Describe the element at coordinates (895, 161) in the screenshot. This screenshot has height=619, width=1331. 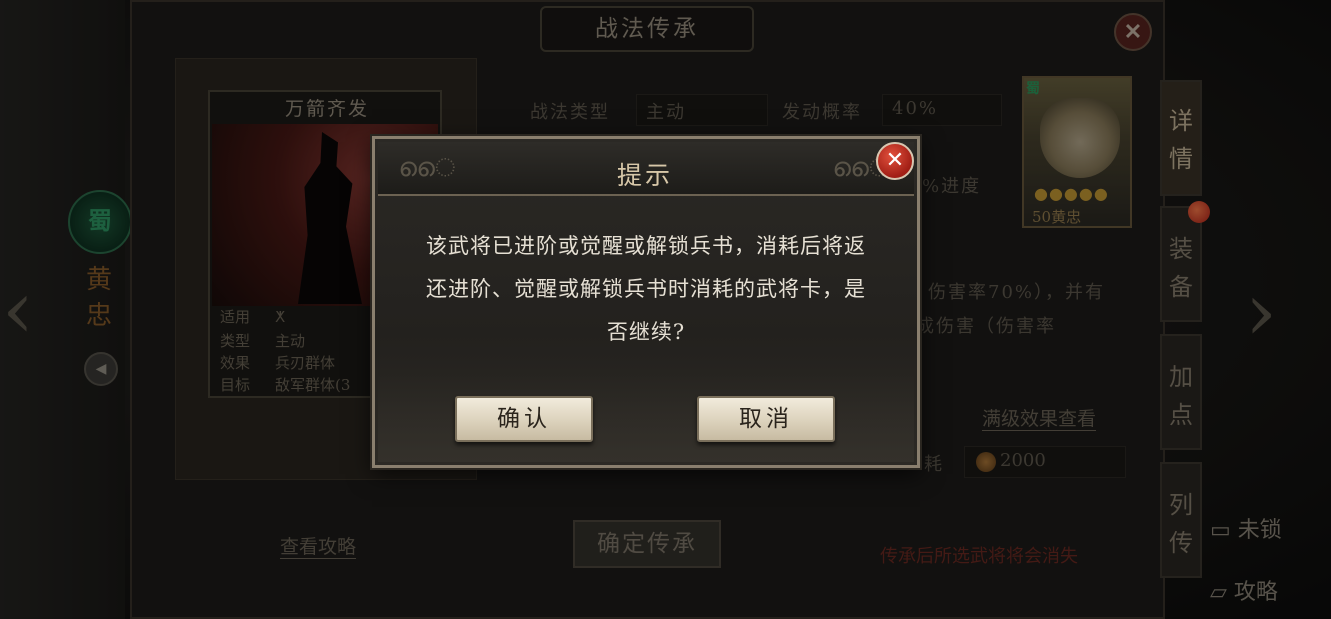
I see `dialog-close-button: ✕` at that location.